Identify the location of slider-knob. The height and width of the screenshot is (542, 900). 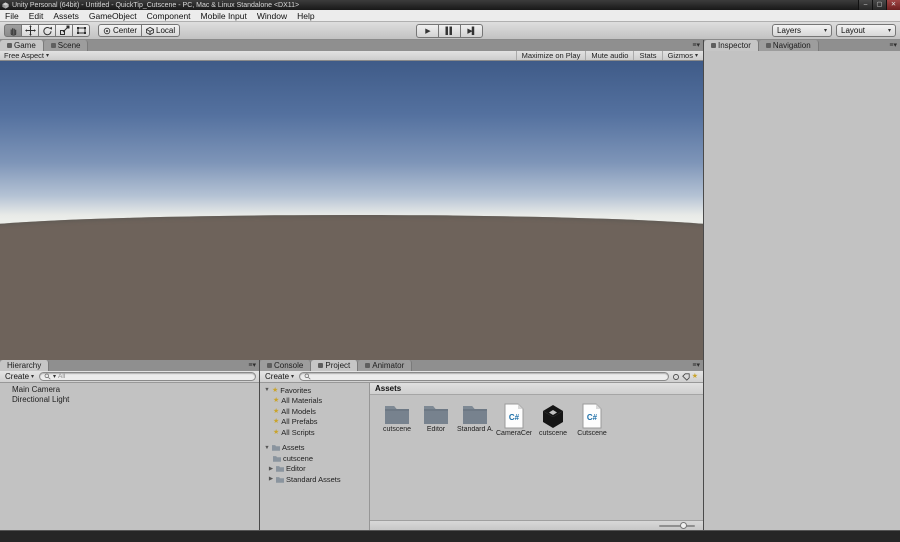
(683, 525).